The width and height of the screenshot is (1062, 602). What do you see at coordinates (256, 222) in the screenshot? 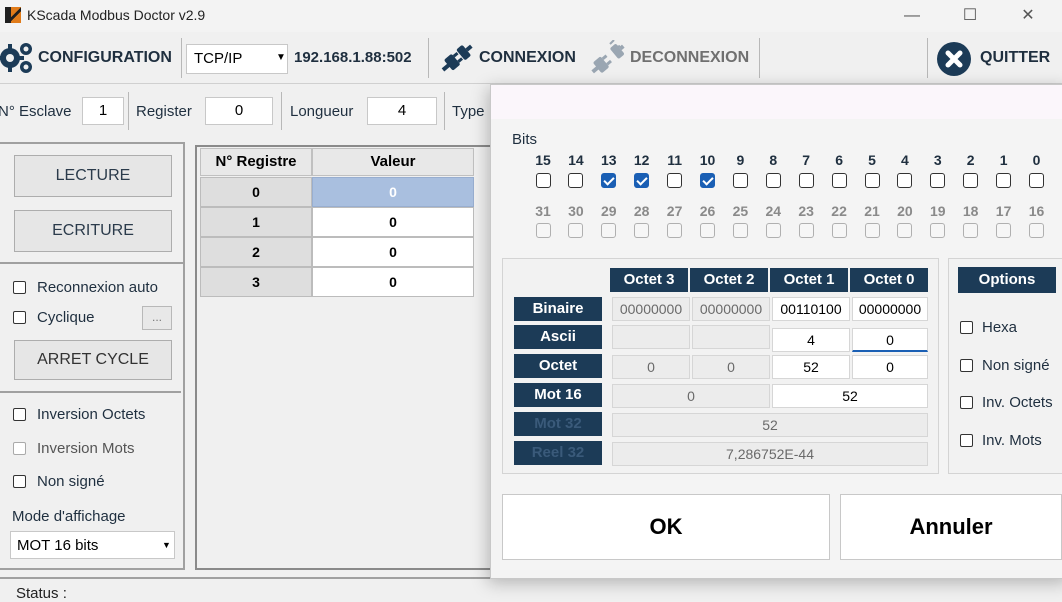
I see `table-row-header: 1` at bounding box center [256, 222].